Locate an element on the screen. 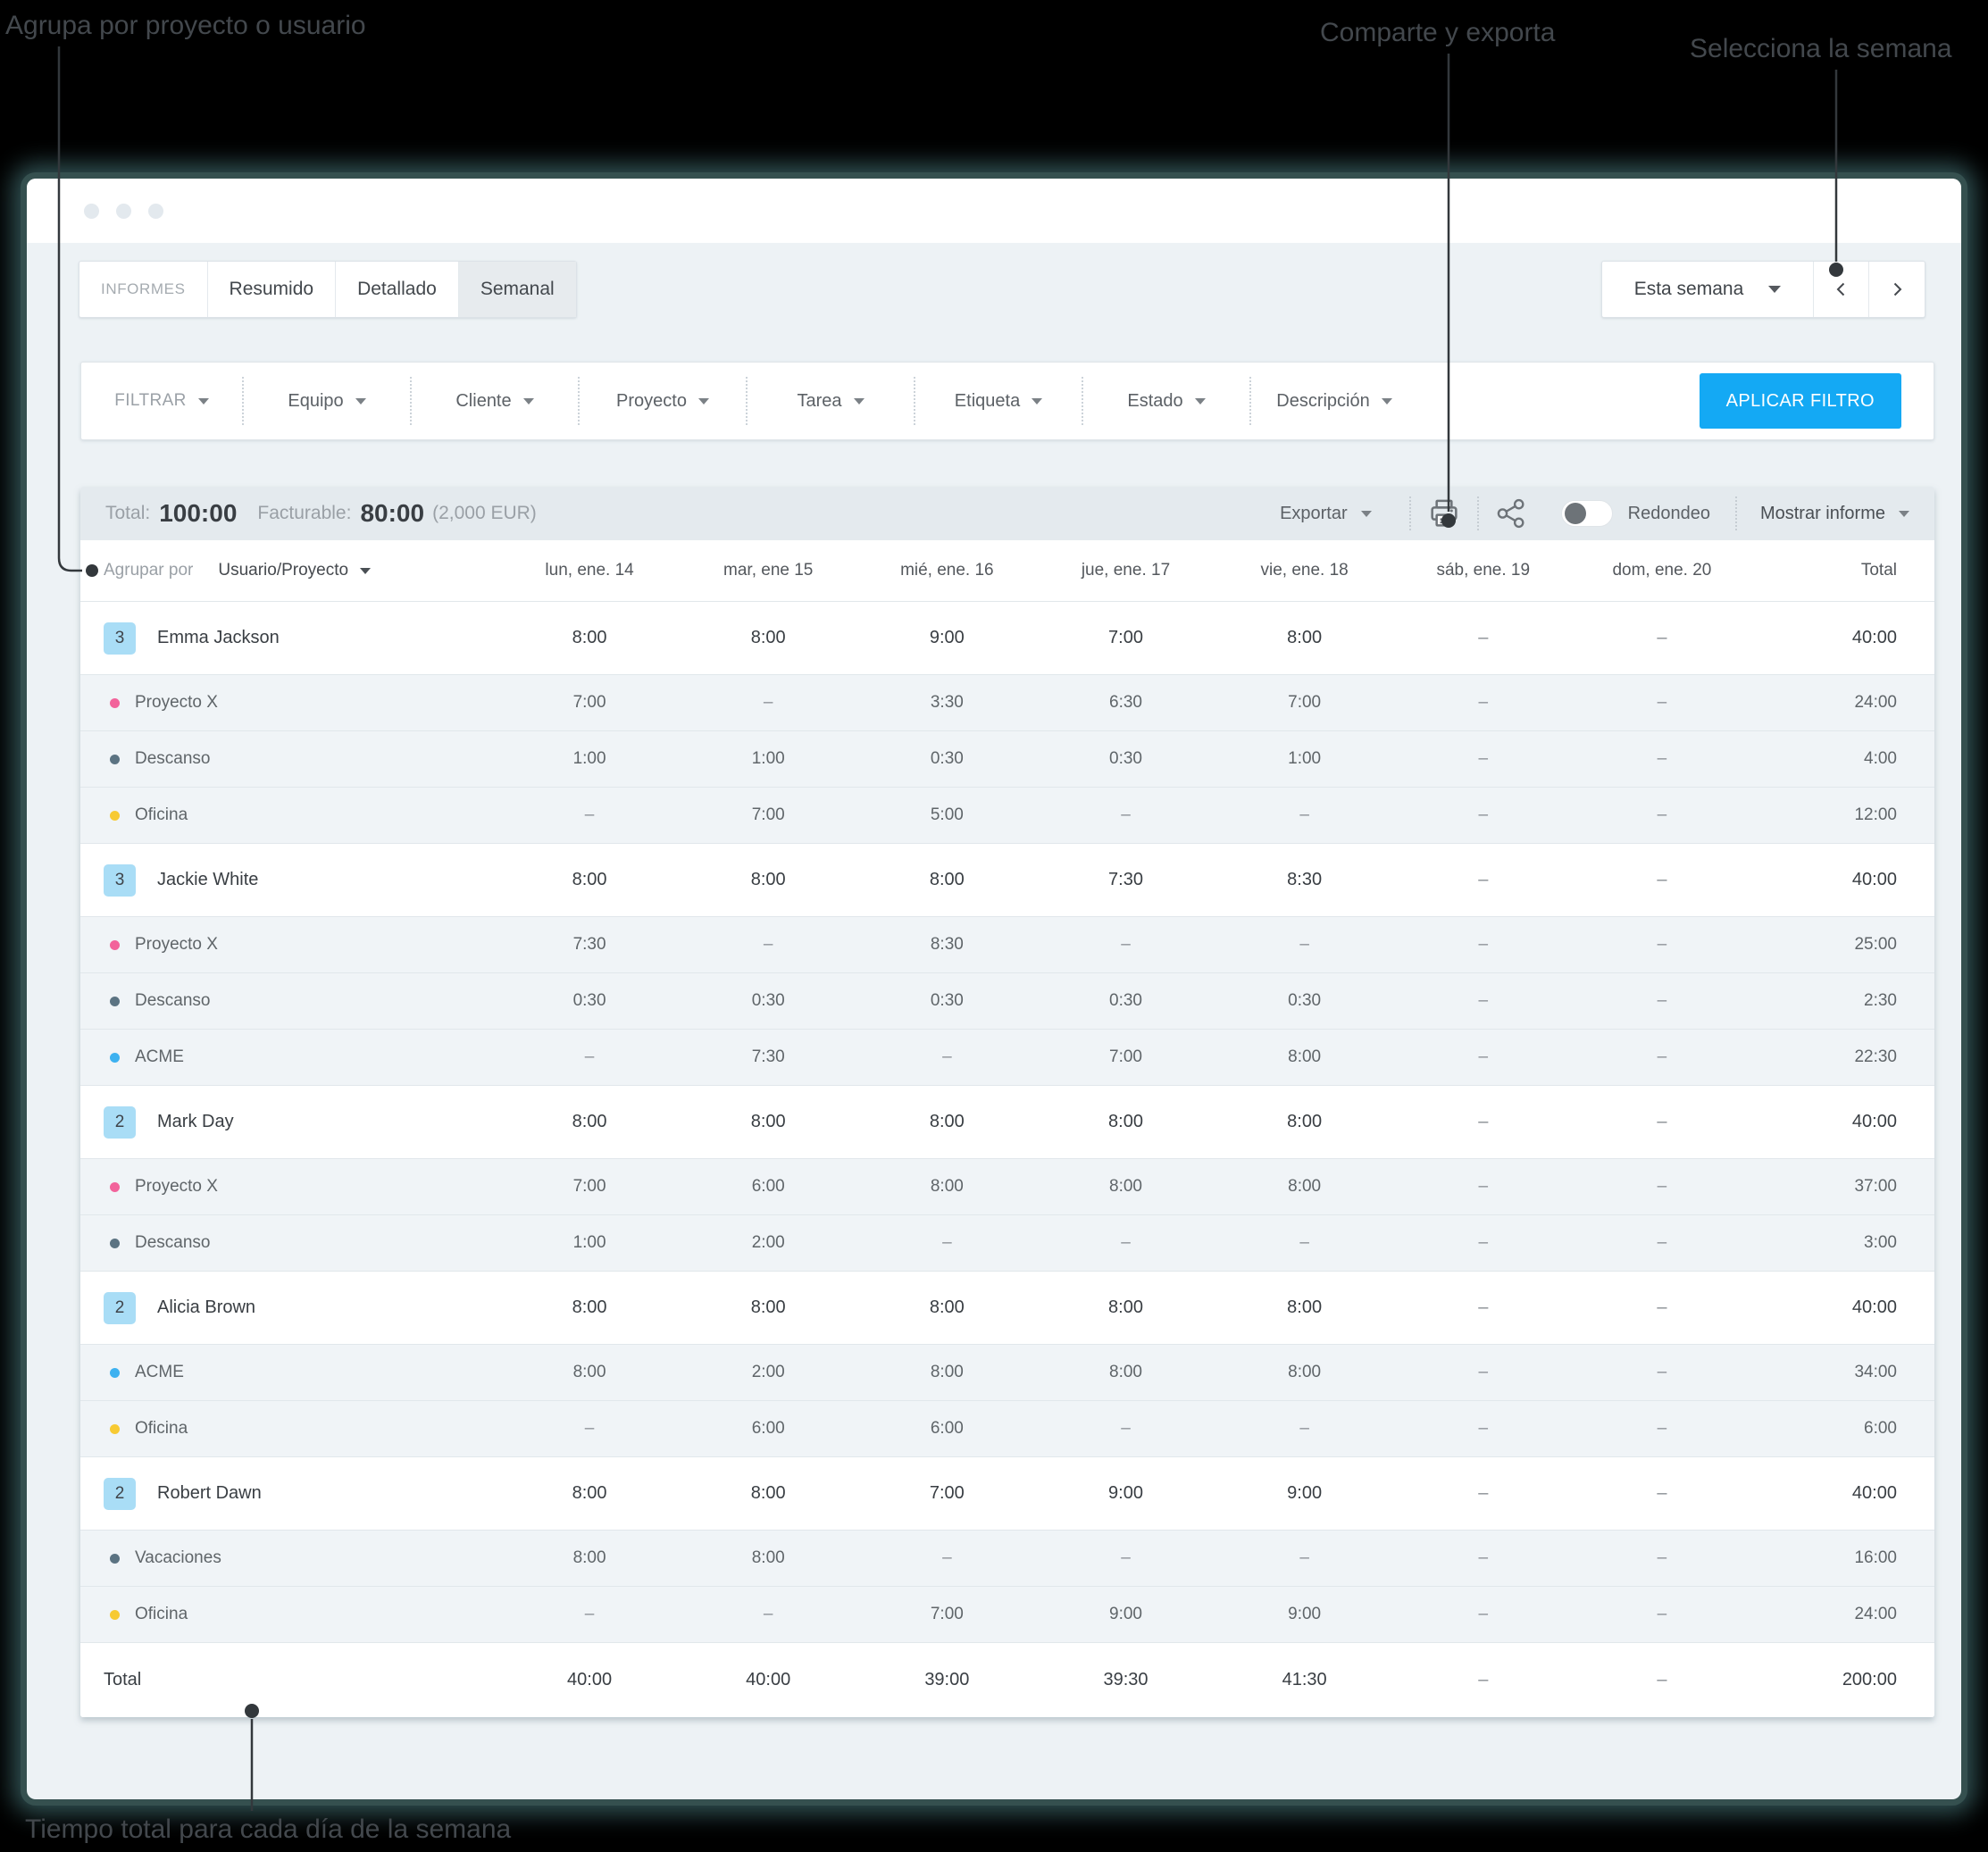 The width and height of the screenshot is (1988, 1852). project-row: Descanso 1:00 1:00 0:30 0:30 1:00 – – 4:00 is located at coordinates (1007, 758).